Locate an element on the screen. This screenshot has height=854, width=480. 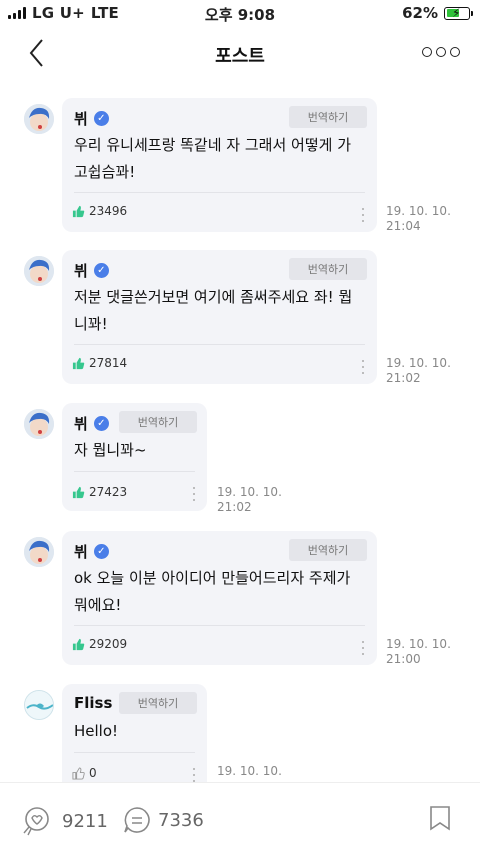
like-button: 0 is located at coordinates (84, 773).